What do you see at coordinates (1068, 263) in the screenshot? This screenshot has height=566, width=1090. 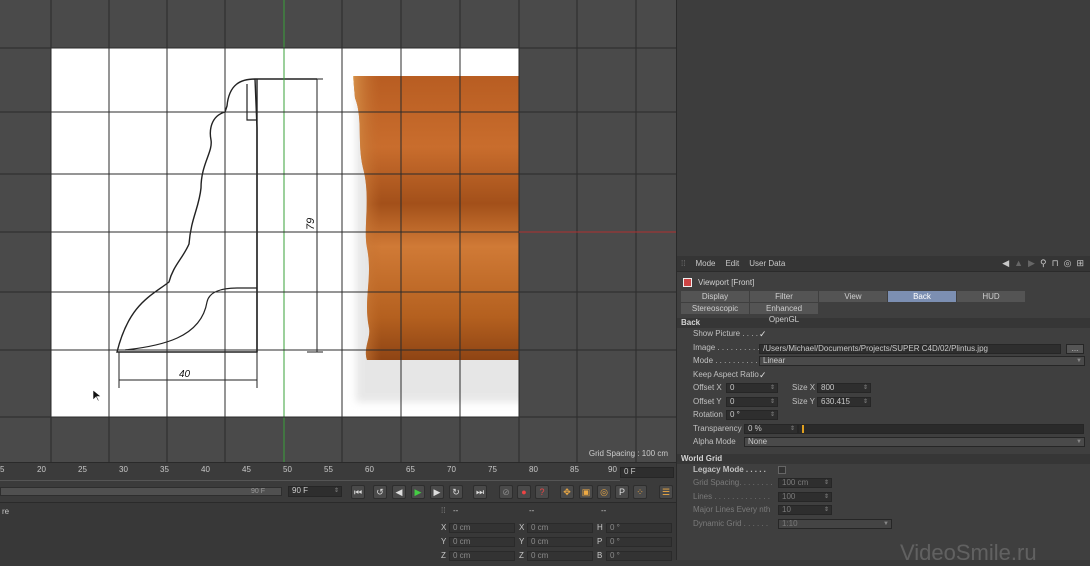 I see `target-icon: ◎` at bounding box center [1068, 263].